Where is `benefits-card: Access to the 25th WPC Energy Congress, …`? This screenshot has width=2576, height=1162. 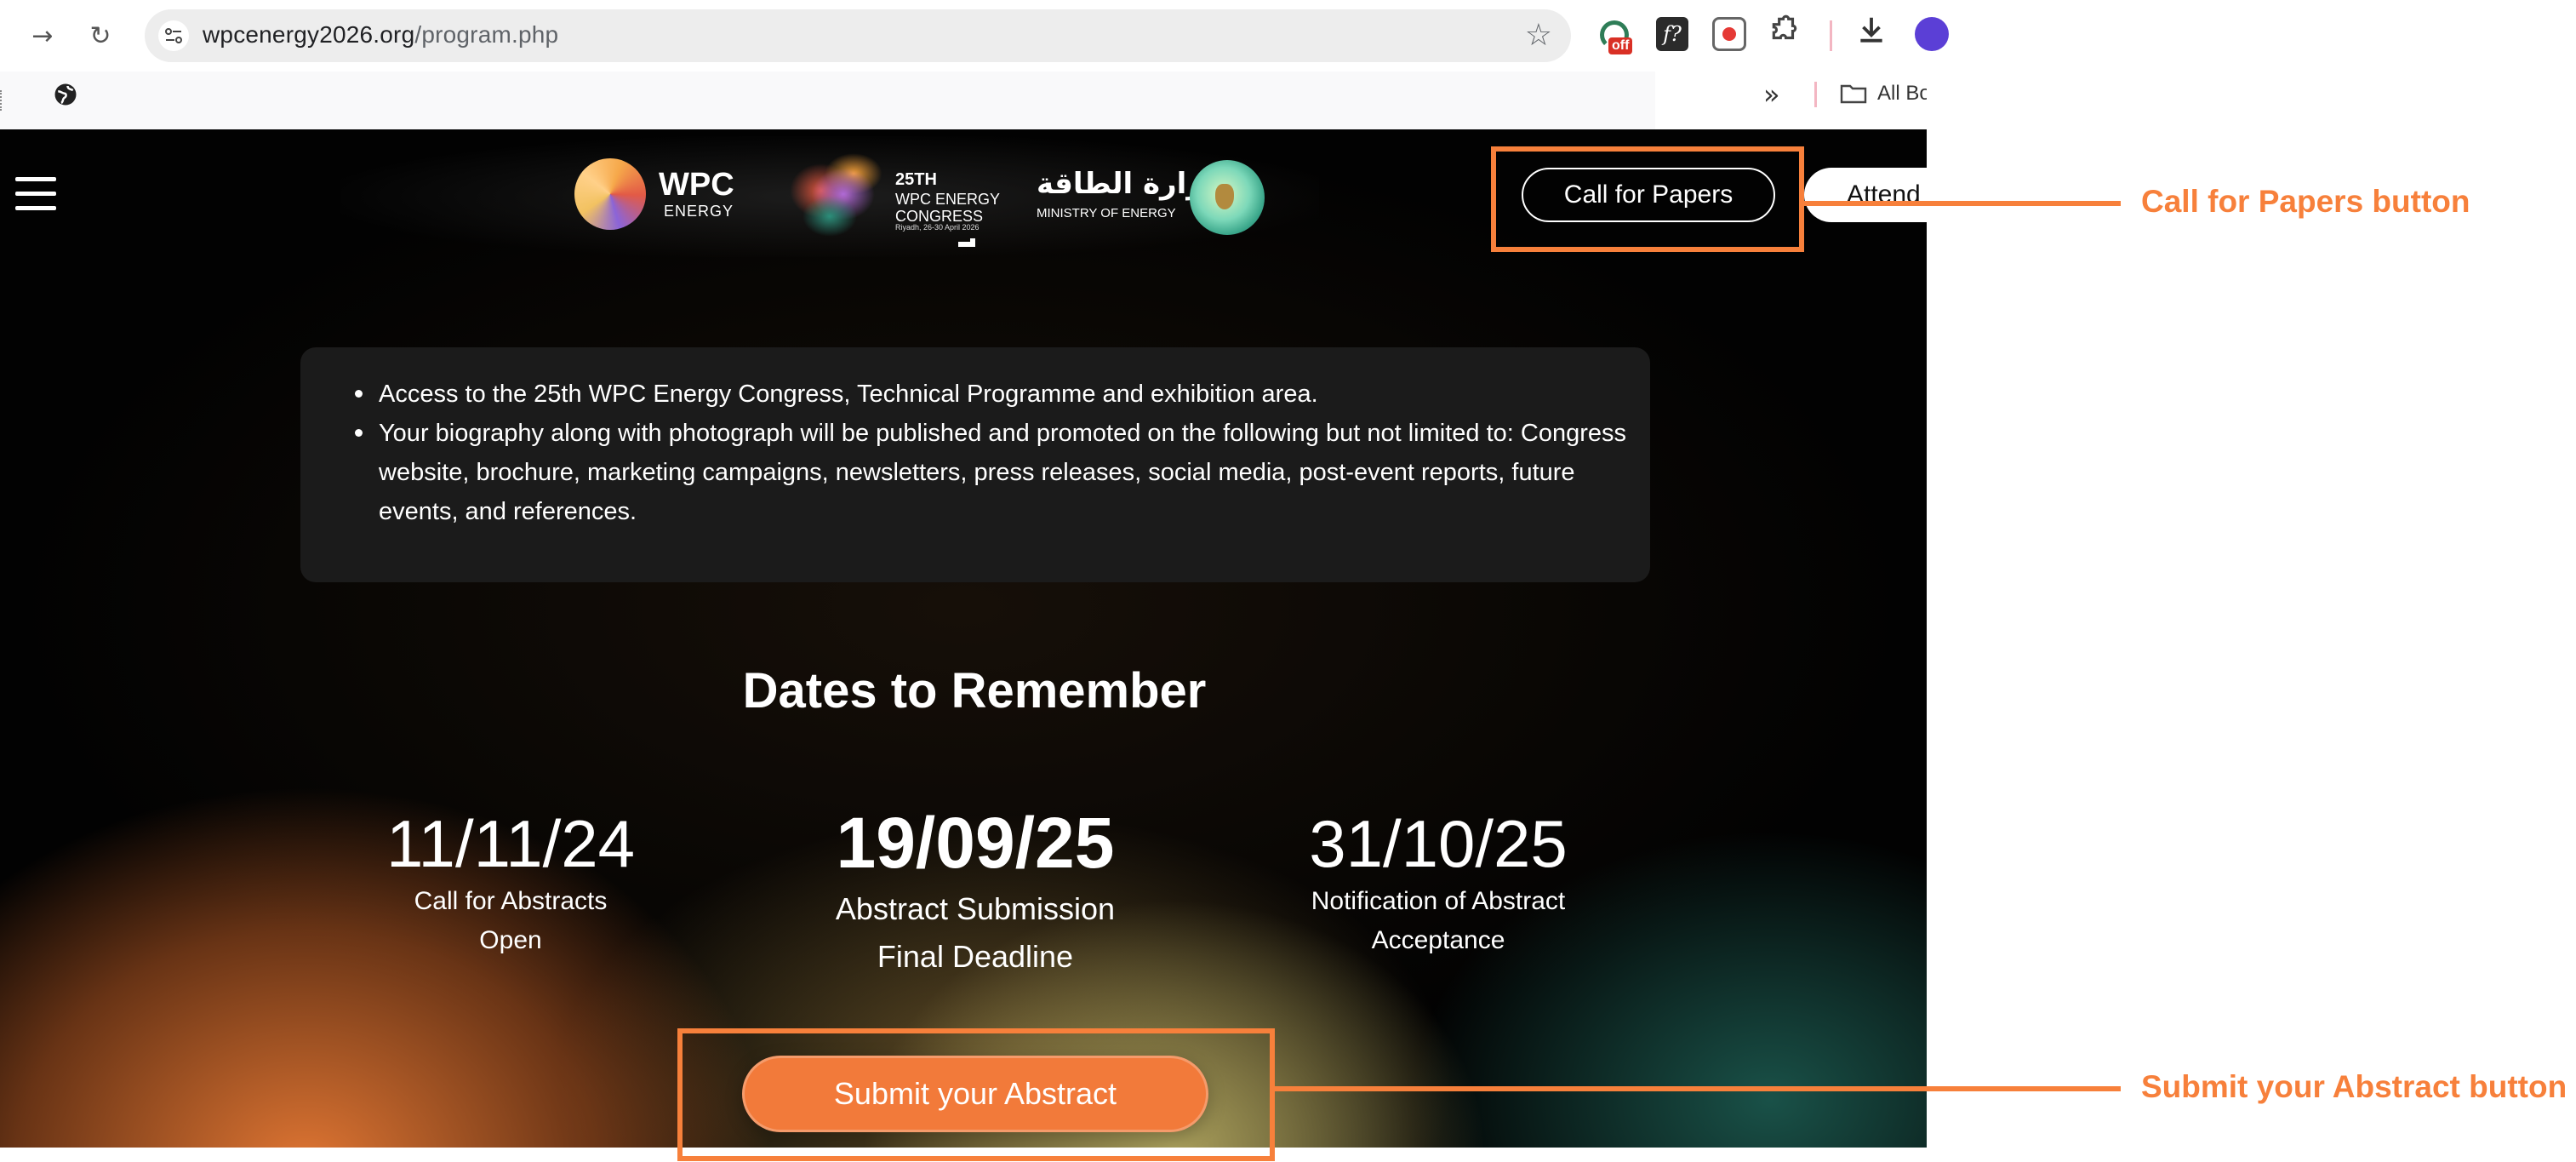
benefits-card: Access to the 25th WPC Energy Congress, … is located at coordinates (975, 464).